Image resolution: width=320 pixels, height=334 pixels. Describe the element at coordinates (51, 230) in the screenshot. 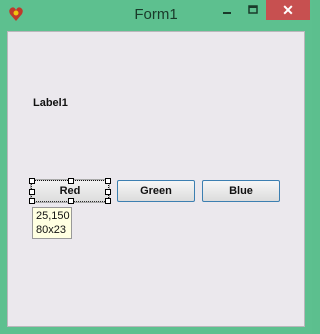

I see `tooltip-size: 80x23` at that location.